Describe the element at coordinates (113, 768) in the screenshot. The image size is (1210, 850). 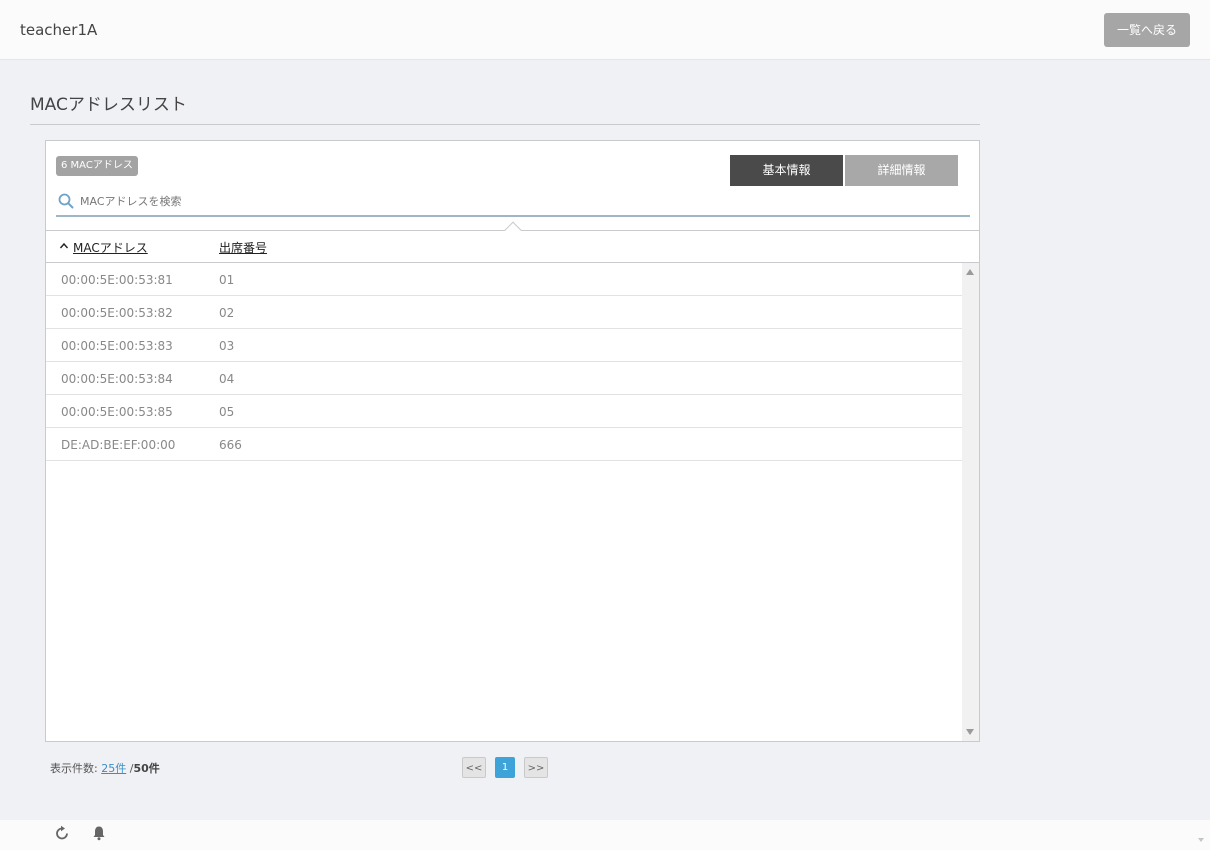
I see `per-page-link: 25件` at that location.